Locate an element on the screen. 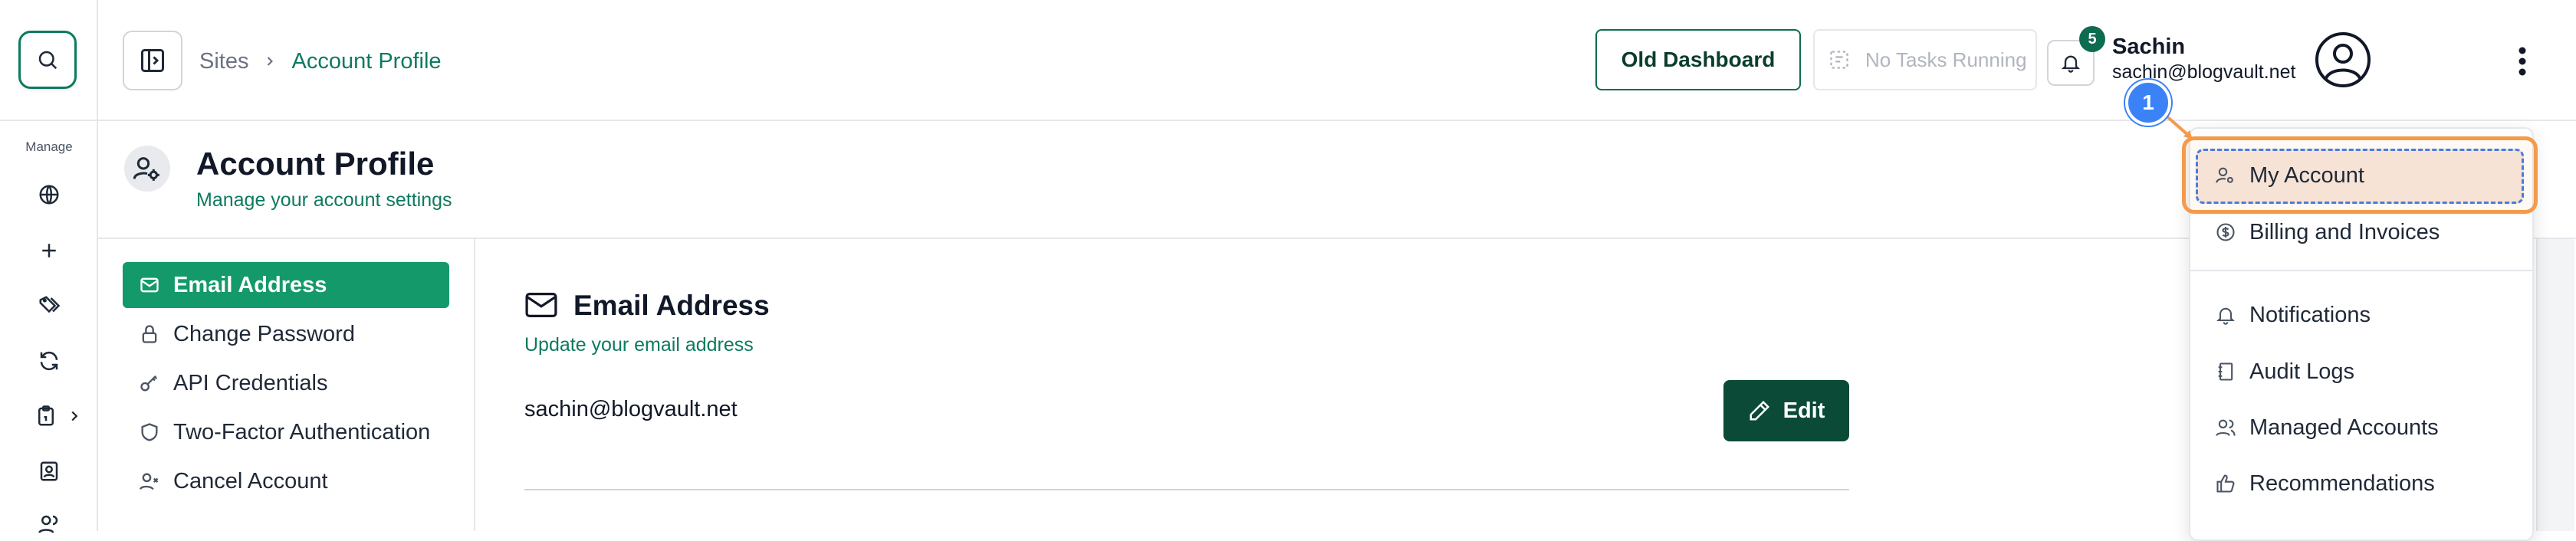 The height and width of the screenshot is (541, 2576). page-title: Account Profile is located at coordinates (316, 164).